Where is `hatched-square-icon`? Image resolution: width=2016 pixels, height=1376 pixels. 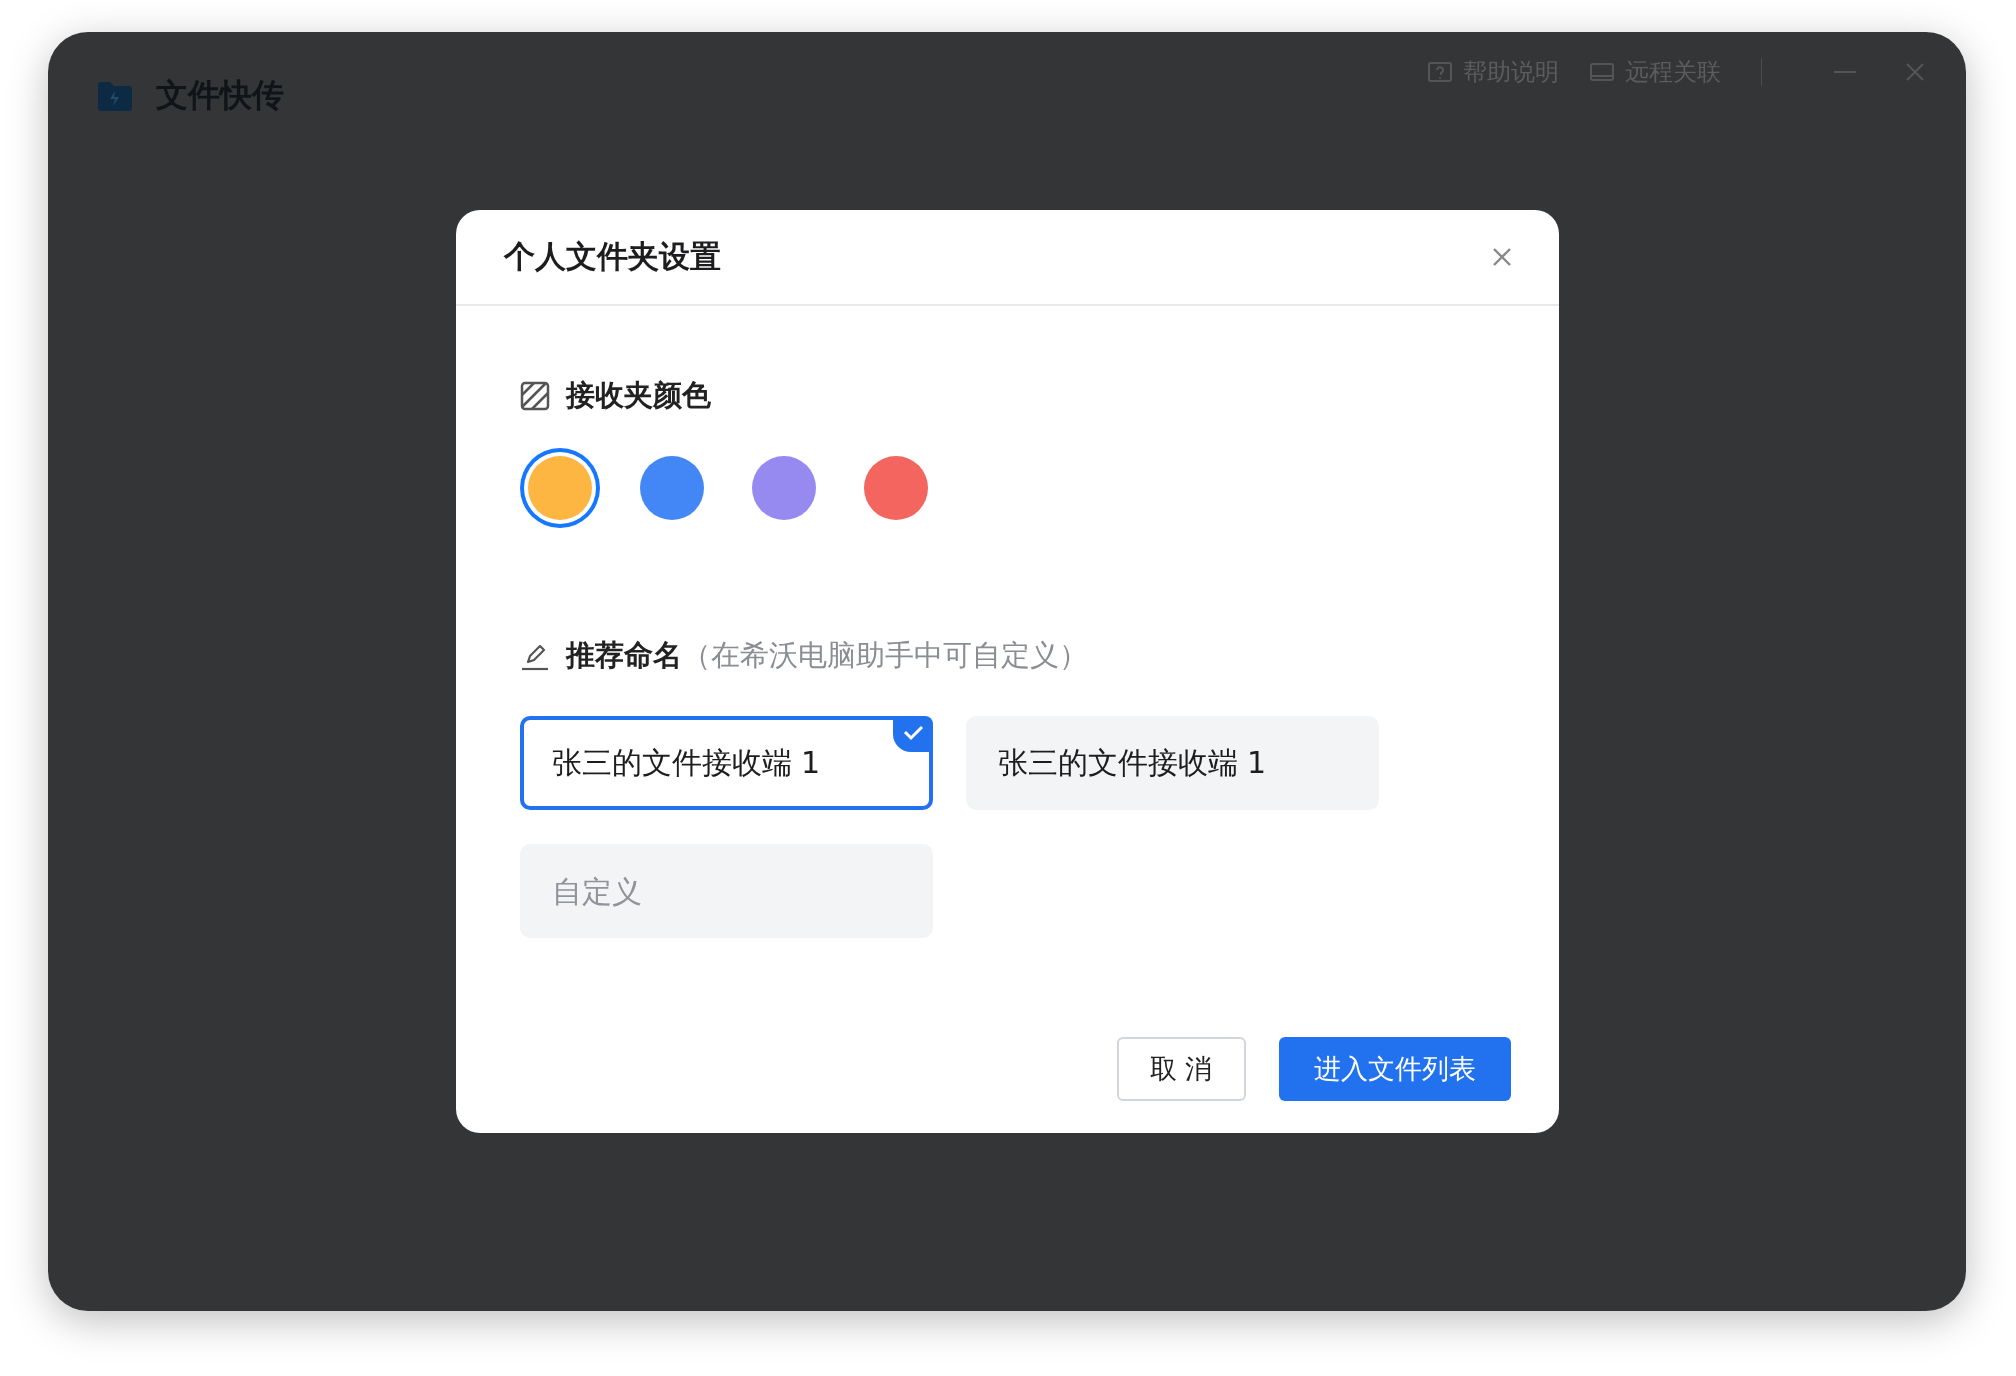 hatched-square-icon is located at coordinates (534, 396).